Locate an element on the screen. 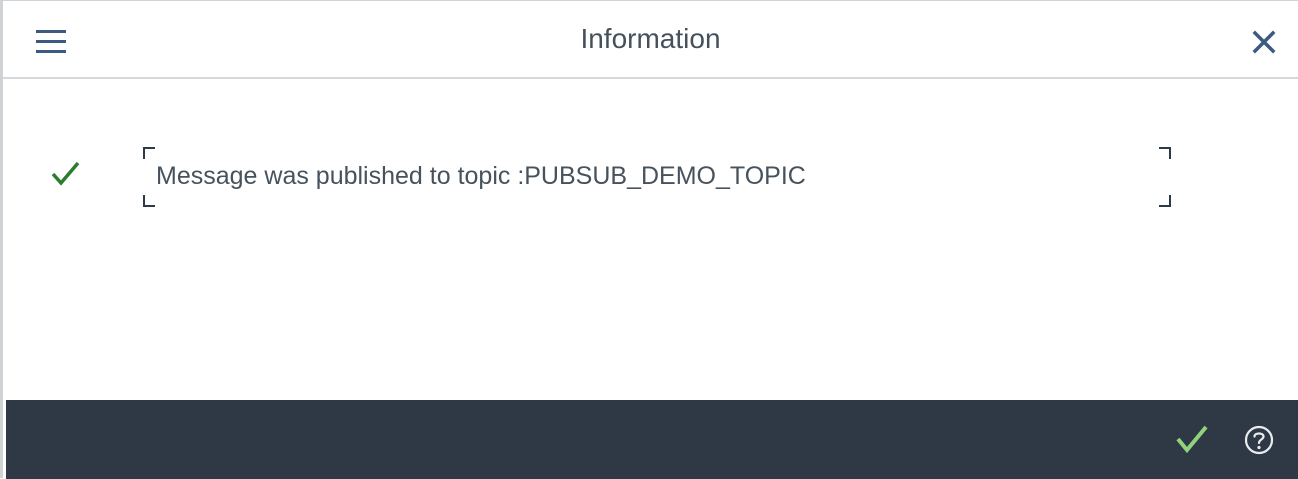 This screenshot has width=1298, height=479. close-icon is located at coordinates (1264, 42).